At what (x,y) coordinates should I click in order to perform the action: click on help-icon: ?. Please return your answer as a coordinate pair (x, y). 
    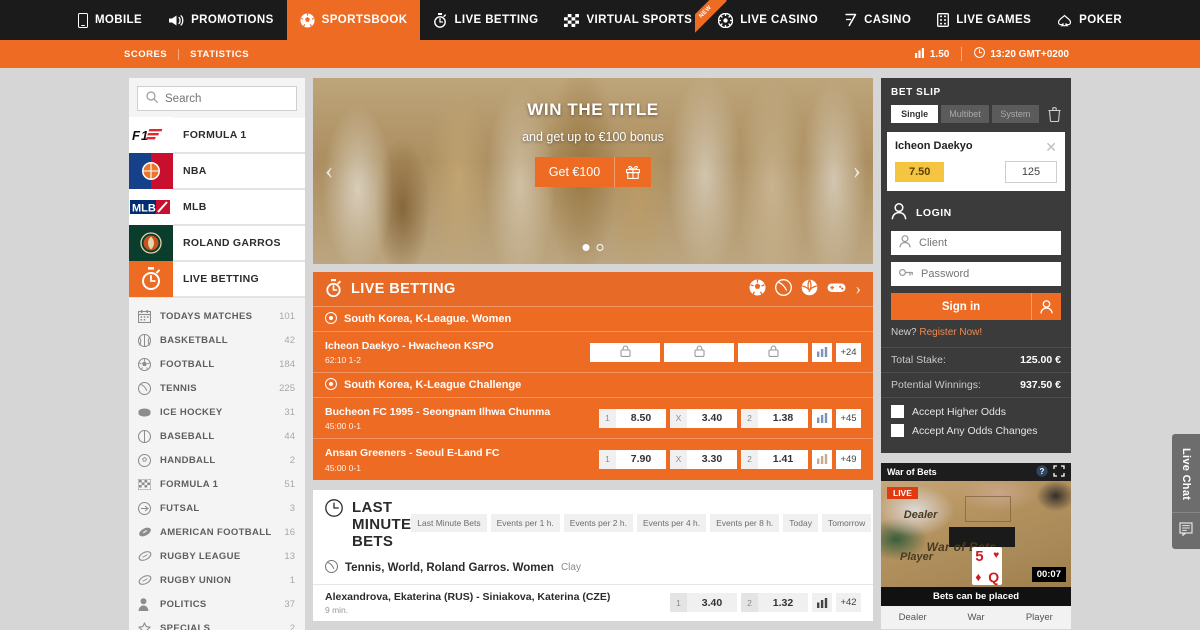
    Looking at the image, I should click on (1042, 472).